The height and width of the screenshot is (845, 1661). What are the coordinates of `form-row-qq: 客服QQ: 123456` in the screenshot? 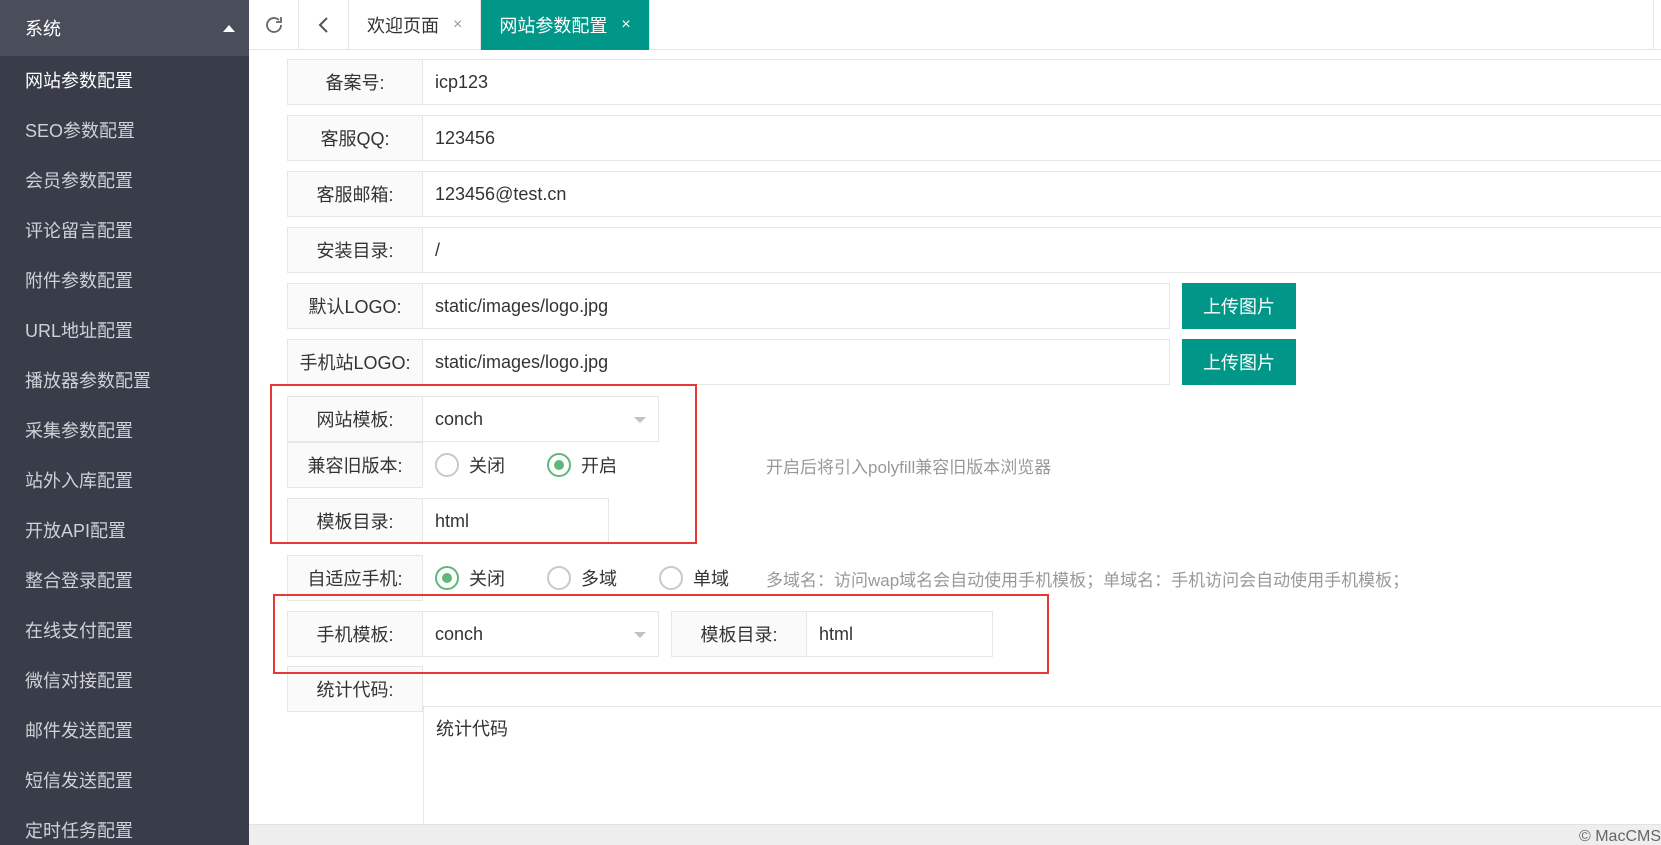 It's located at (974, 138).